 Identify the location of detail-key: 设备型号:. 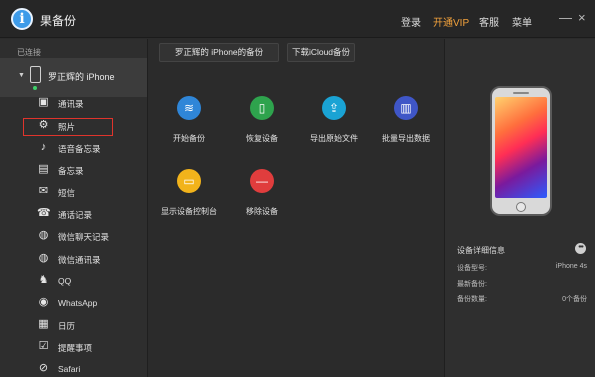
(472, 268).